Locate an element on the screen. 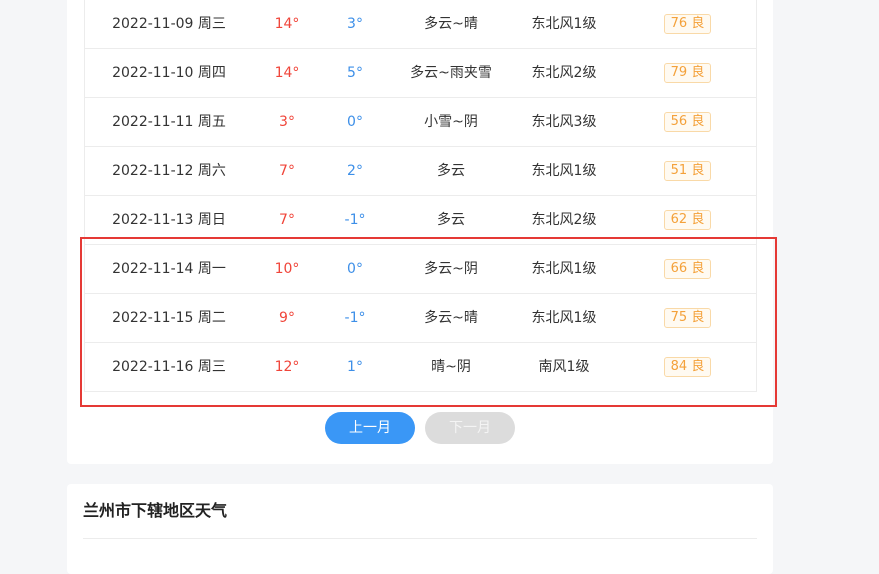 The height and width of the screenshot is (574, 879). aqi-cell: 51 良 is located at coordinates (687, 171).